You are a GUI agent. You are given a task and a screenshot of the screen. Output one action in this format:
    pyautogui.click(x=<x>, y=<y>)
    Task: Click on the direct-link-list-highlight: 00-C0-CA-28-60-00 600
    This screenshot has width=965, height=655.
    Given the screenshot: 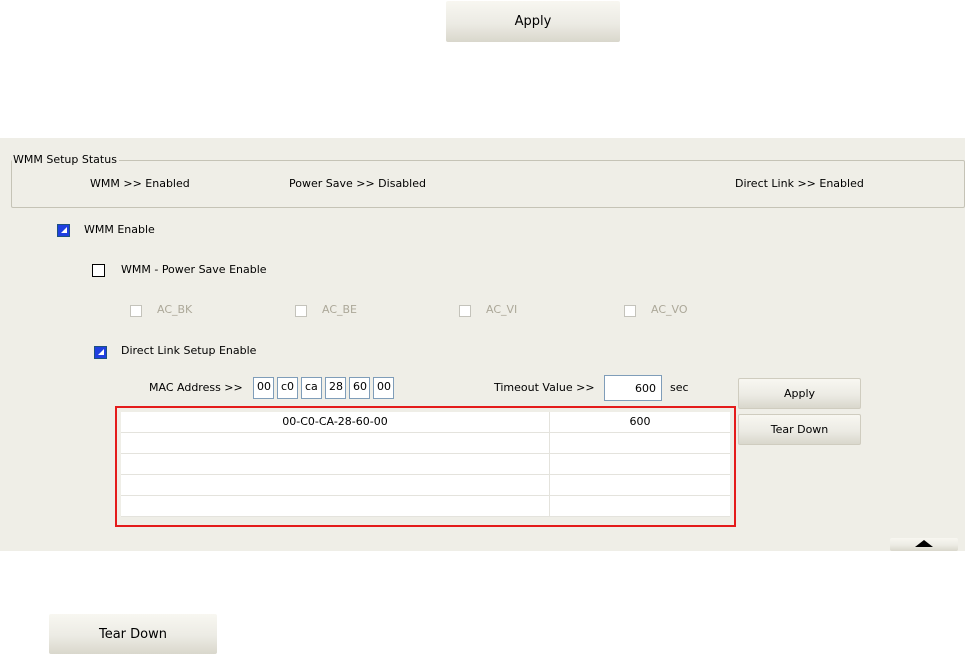 What is the action you would take?
    pyautogui.click(x=425, y=466)
    